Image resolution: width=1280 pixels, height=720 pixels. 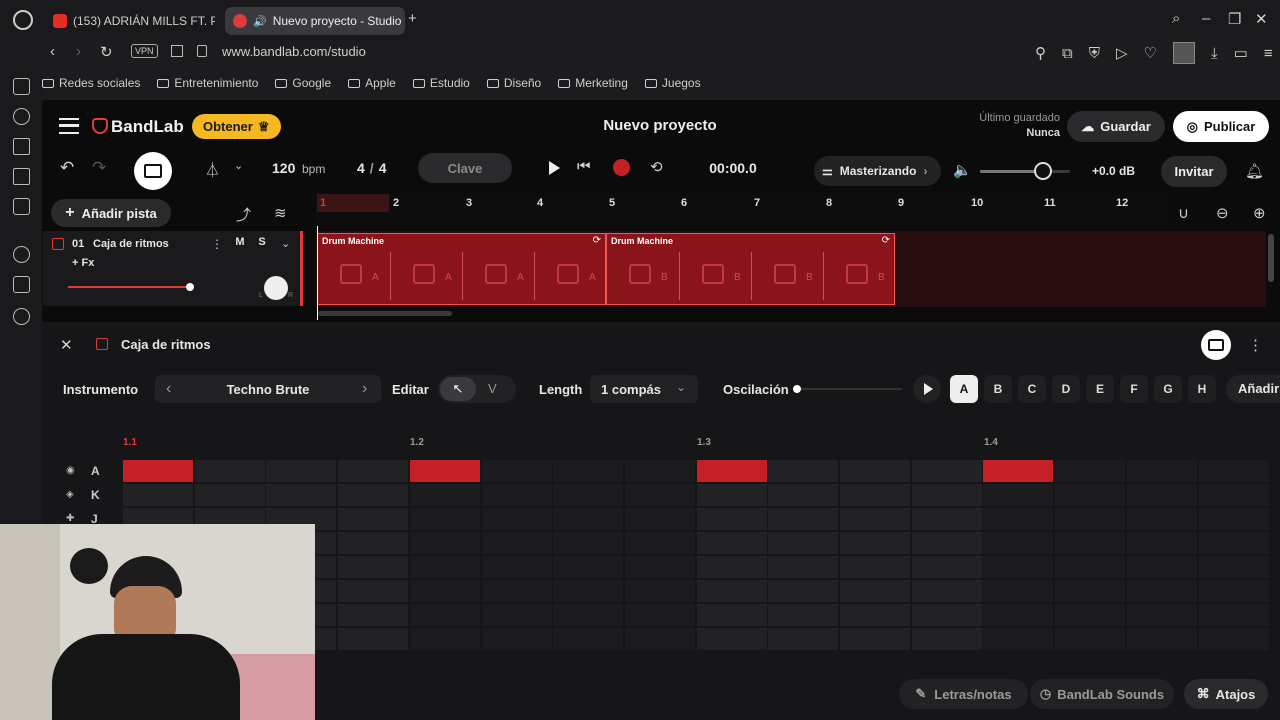 What do you see at coordinates (1226, 694) in the screenshot?
I see `shortcuts-button: ⌘ Atajos` at bounding box center [1226, 694].